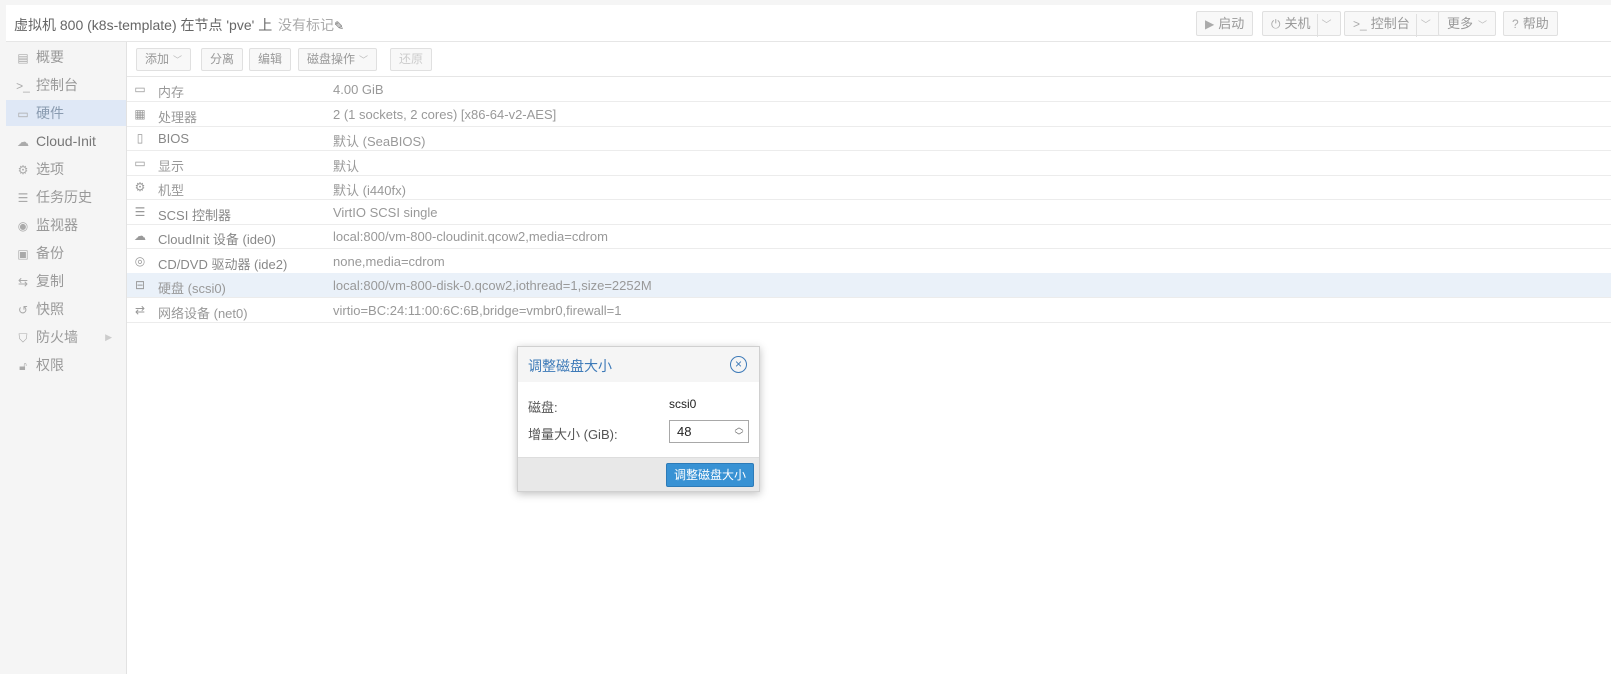 The width and height of the screenshot is (1611, 674). What do you see at coordinates (1515, 24) in the screenshot?
I see `question-icon: ?` at bounding box center [1515, 24].